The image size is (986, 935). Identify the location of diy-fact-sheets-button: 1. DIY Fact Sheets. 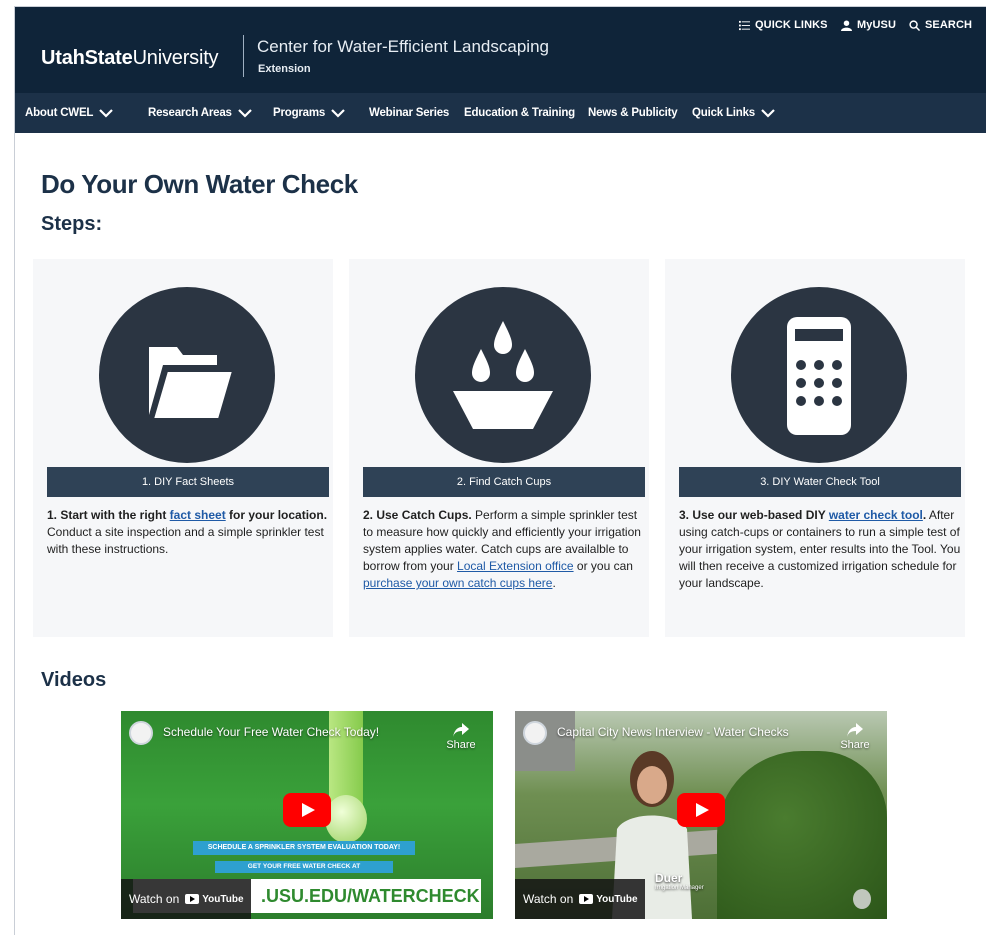
(188, 482).